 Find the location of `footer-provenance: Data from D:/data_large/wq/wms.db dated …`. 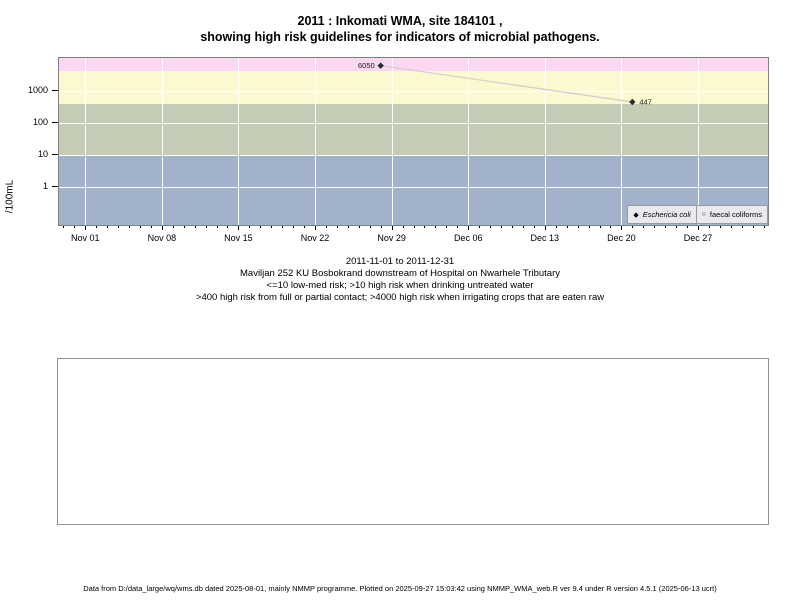

footer-provenance: Data from D:/data_large/wq/wms.db dated … is located at coordinates (400, 588).